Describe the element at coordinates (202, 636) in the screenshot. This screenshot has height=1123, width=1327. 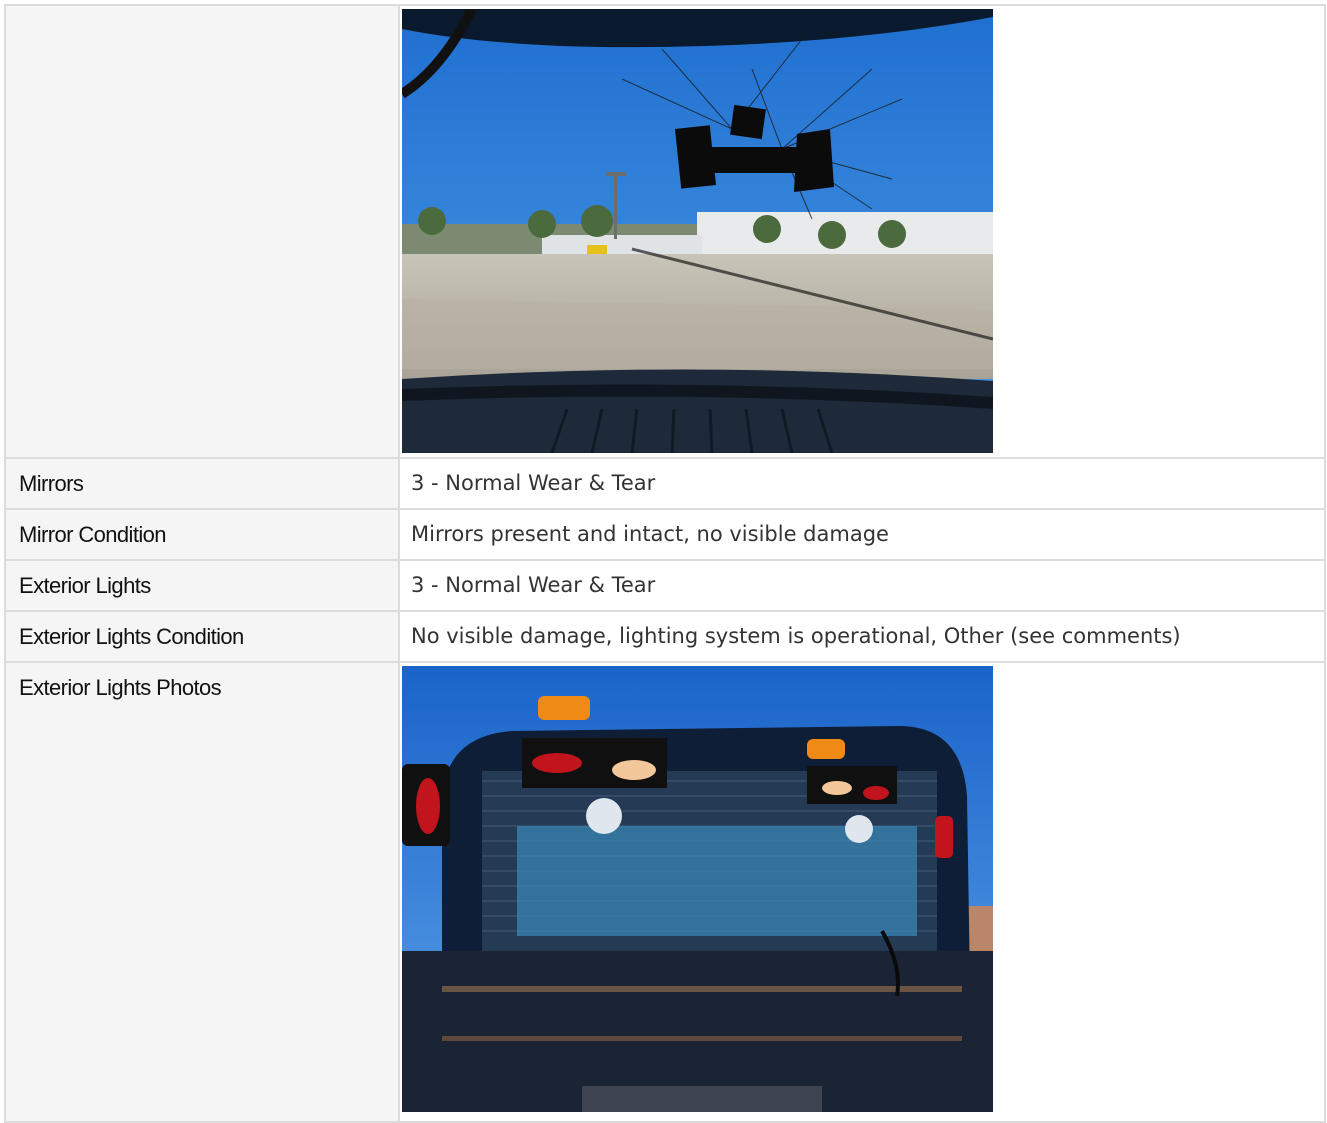
I see `row-label-exterior-lights-condition: Exterior Lights Condition` at that location.